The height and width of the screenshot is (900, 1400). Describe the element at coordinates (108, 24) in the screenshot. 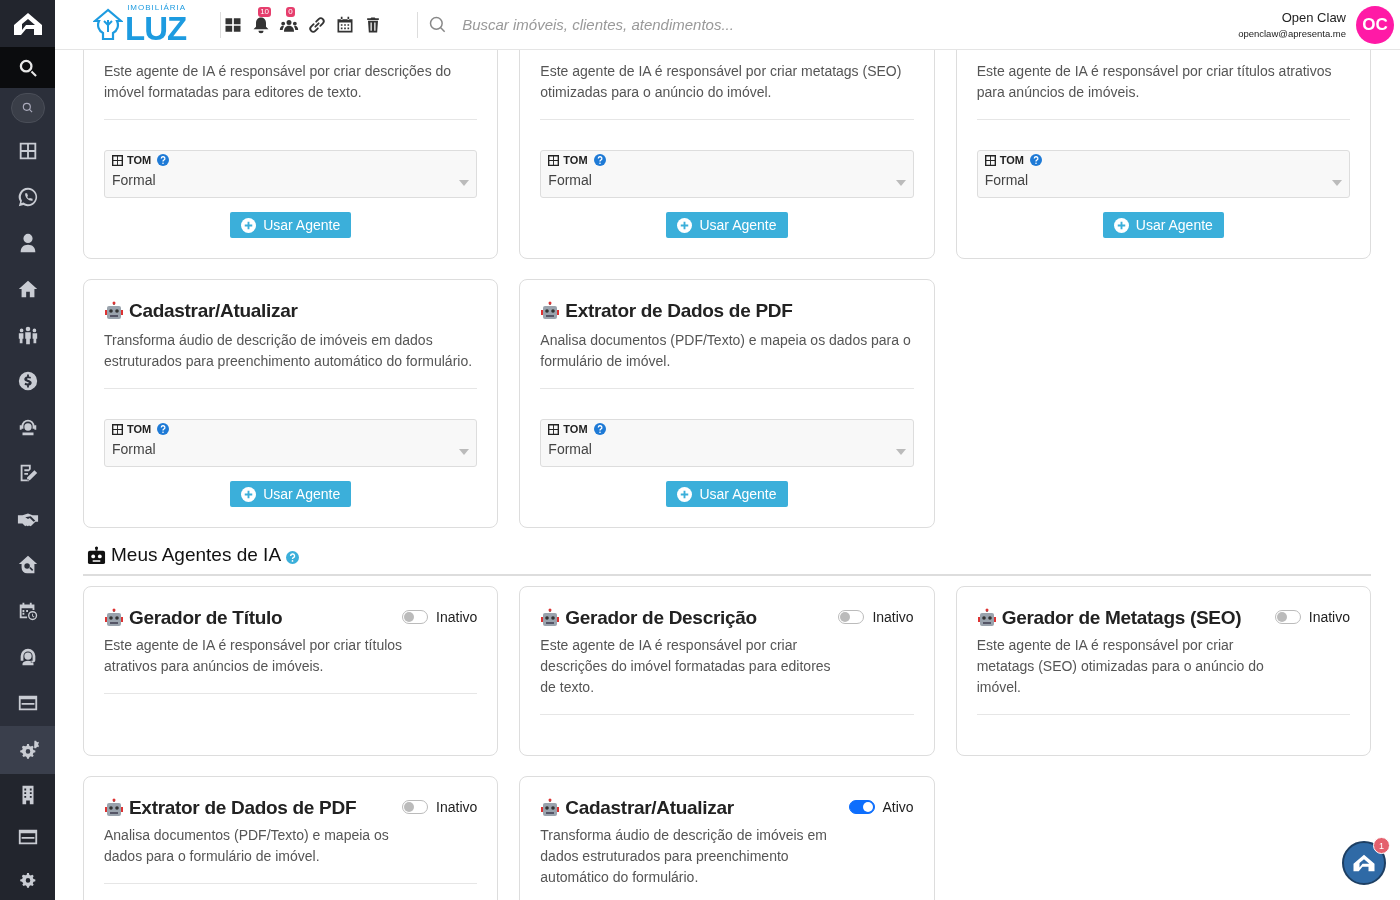

I see `bulb-icon` at that location.